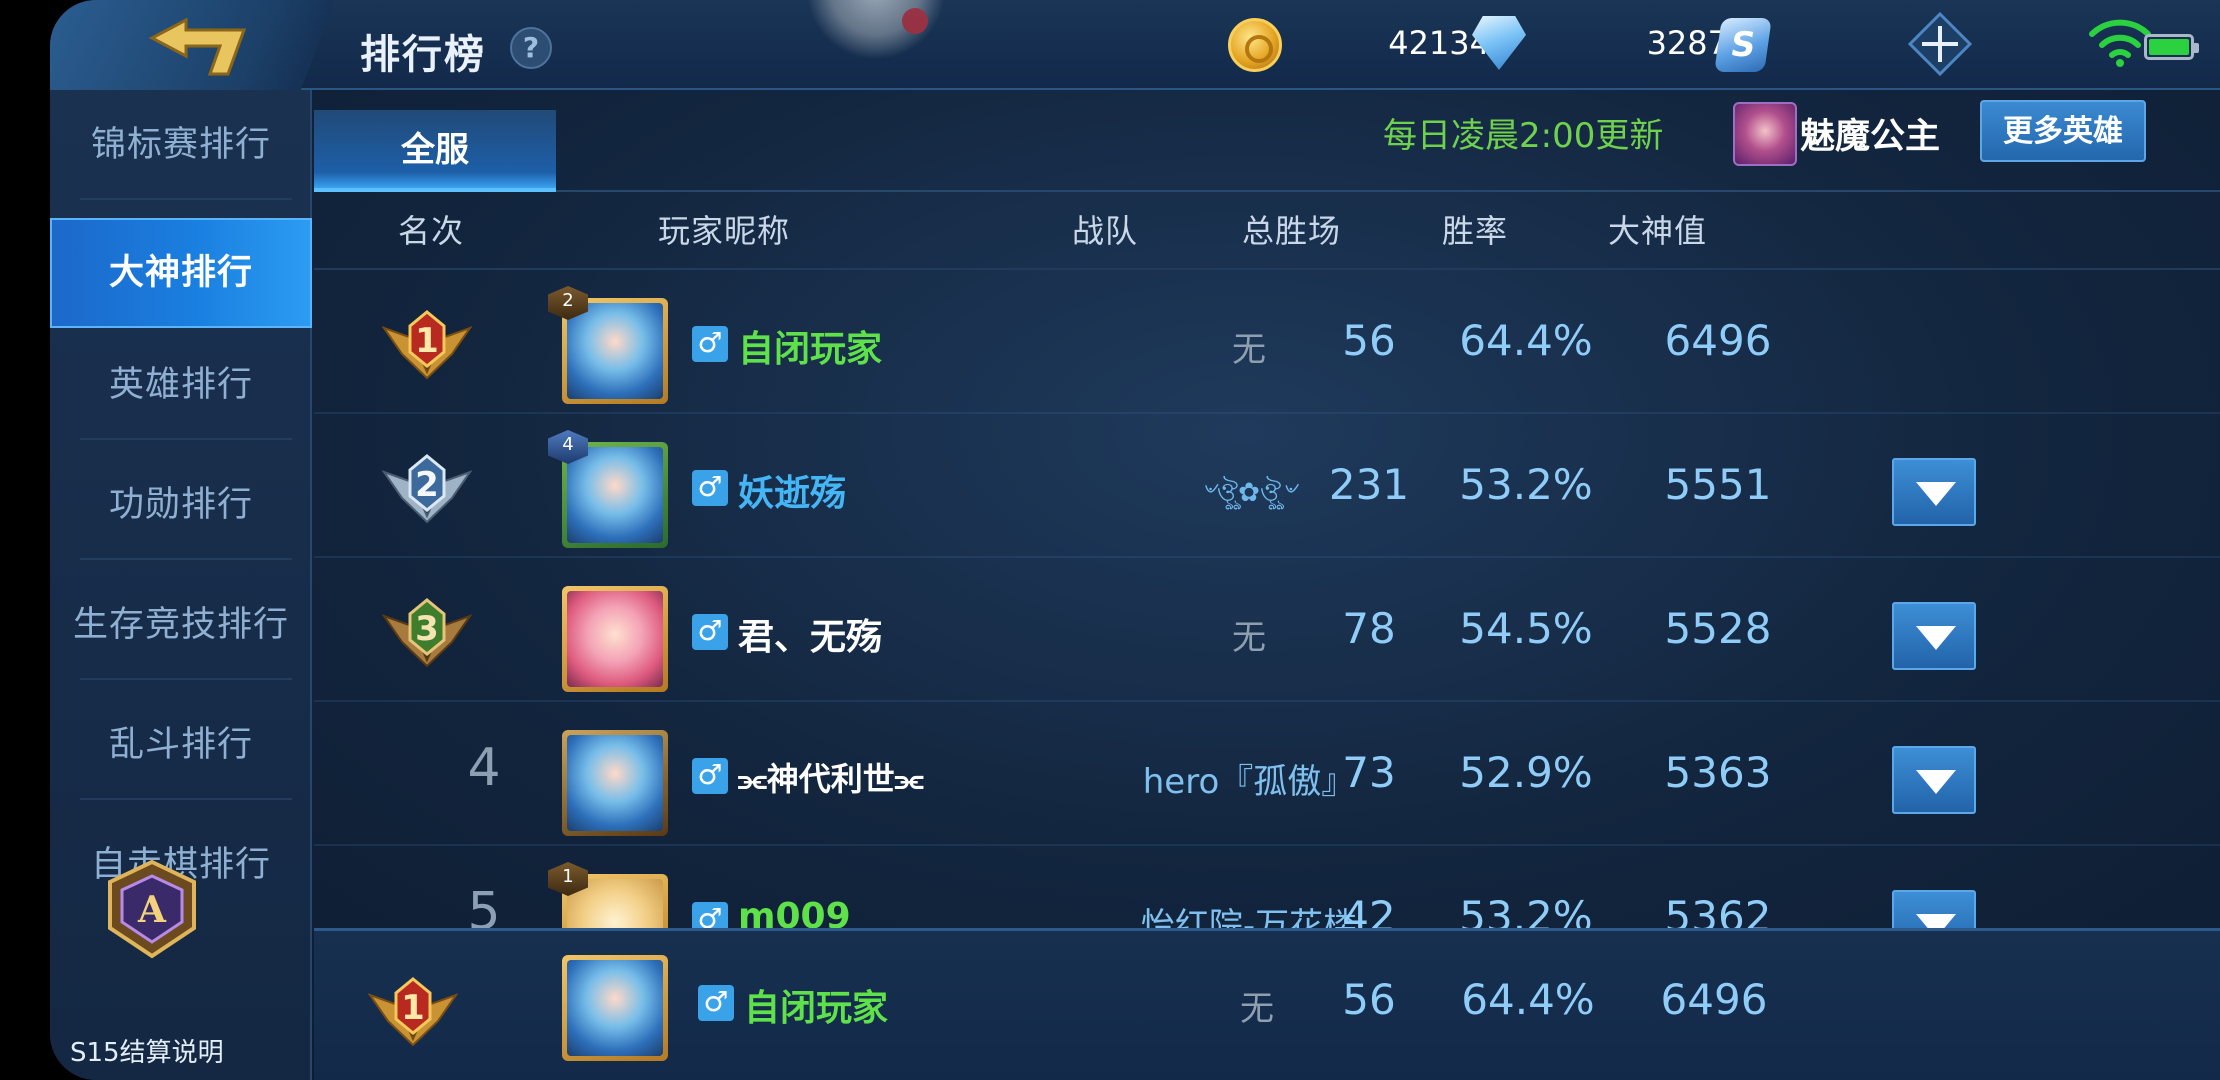  I want to click on sidebar-item-label: 生存竞技排行, so click(180, 625).